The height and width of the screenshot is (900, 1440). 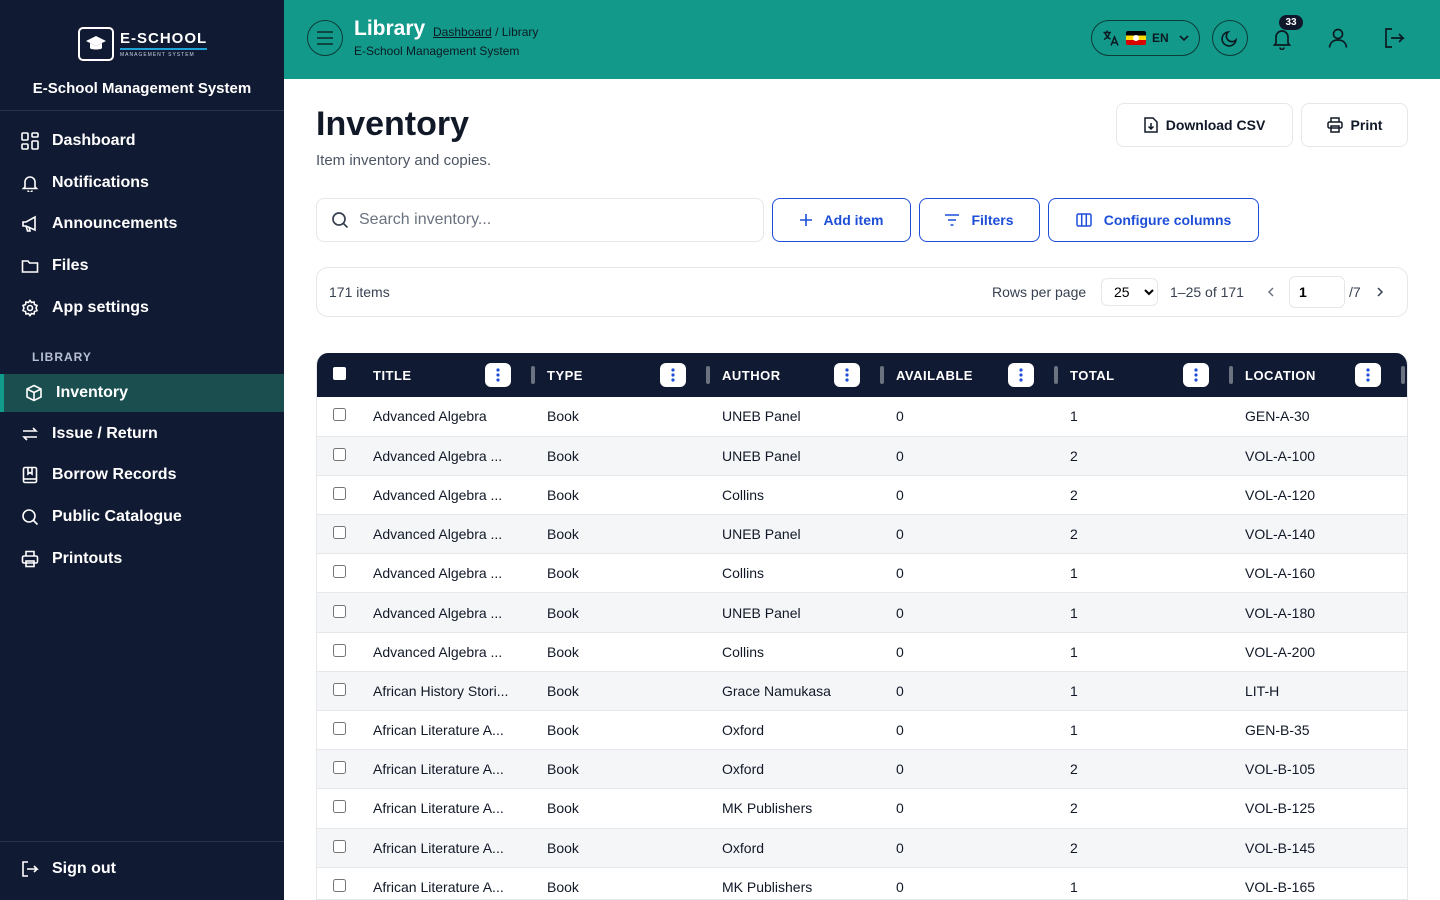 What do you see at coordinates (1145, 38) in the screenshot?
I see `language-selector: EN` at bounding box center [1145, 38].